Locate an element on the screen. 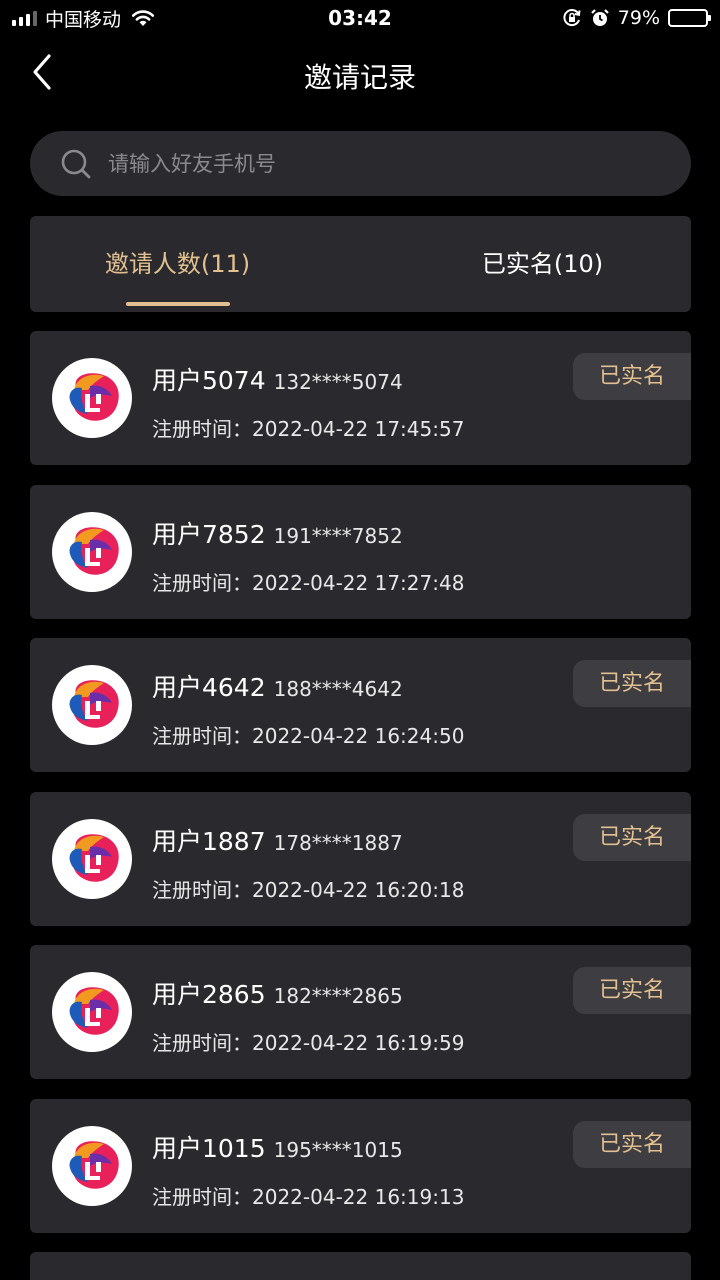  user-name-line: 用户2865 182****2865 is located at coordinates (277, 993).